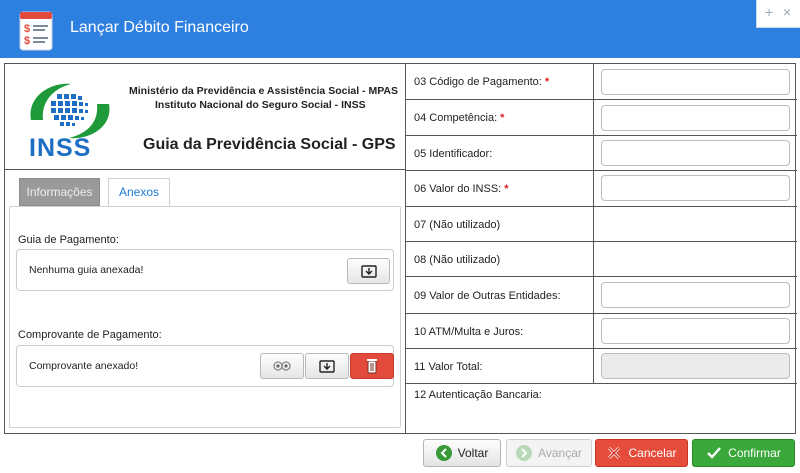  What do you see at coordinates (469, 332) in the screenshot?
I see `field-label-multa-juros: 10 ATM/Multa e Juros:` at bounding box center [469, 332].